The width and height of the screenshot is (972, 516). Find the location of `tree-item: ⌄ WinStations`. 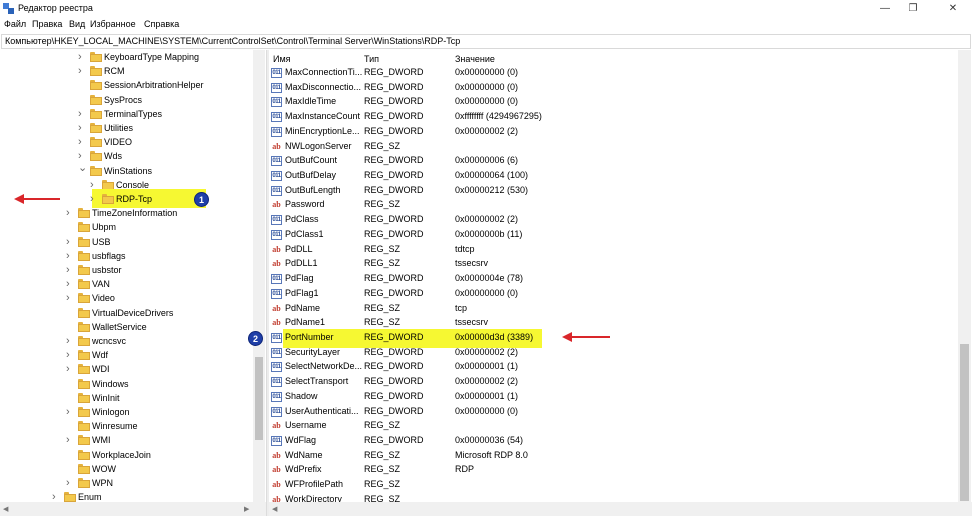

tree-item: ⌄ WinStations is located at coordinates (125, 170).